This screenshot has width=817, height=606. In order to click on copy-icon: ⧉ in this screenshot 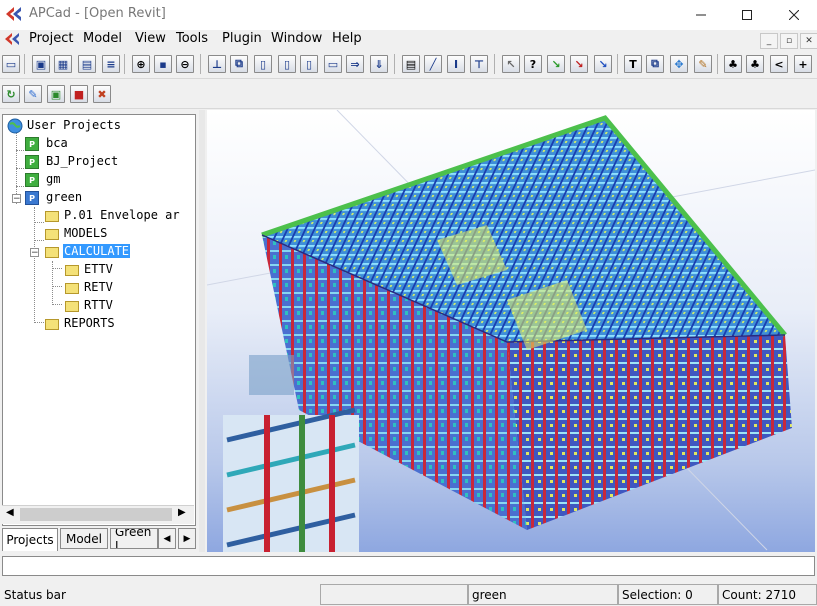, I will do `click(655, 64)`.